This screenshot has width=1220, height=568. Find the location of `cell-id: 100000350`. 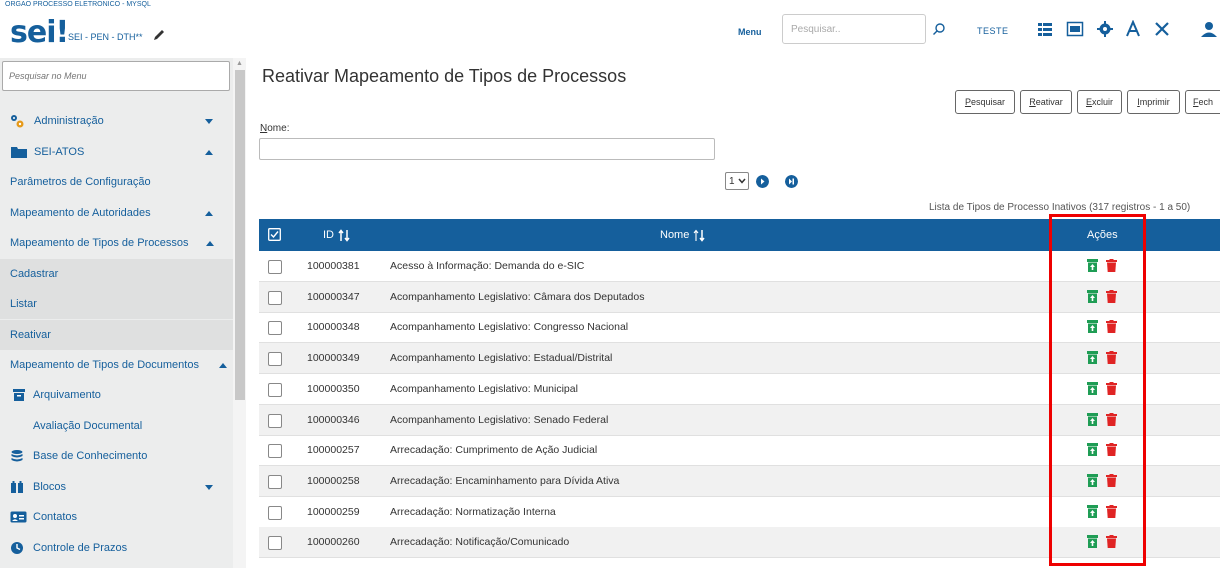

cell-id: 100000350 is located at coordinates (333, 388).